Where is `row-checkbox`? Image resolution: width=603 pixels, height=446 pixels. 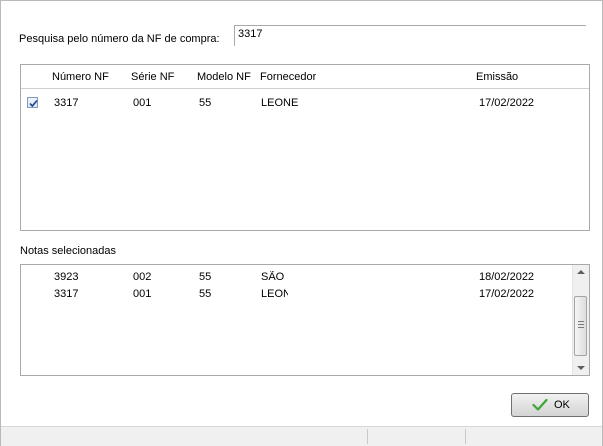 row-checkbox is located at coordinates (32, 102).